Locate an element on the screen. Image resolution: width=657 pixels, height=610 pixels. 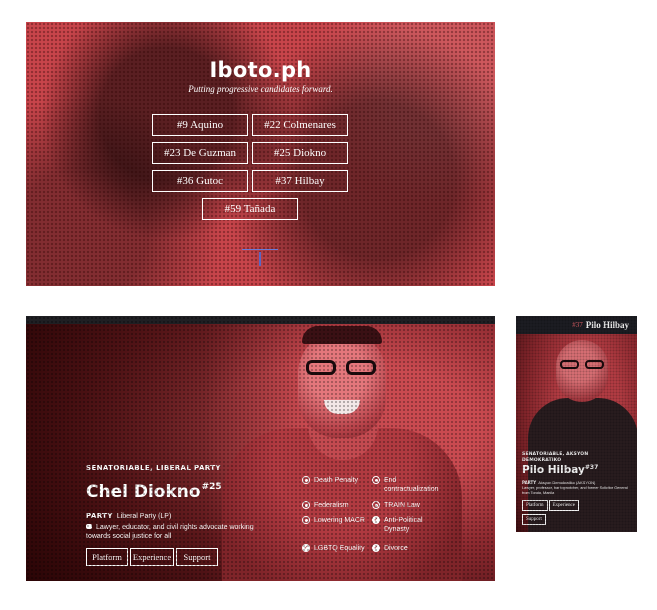
issue-train-law: TRAIN Law is located at coordinates (405, 505).